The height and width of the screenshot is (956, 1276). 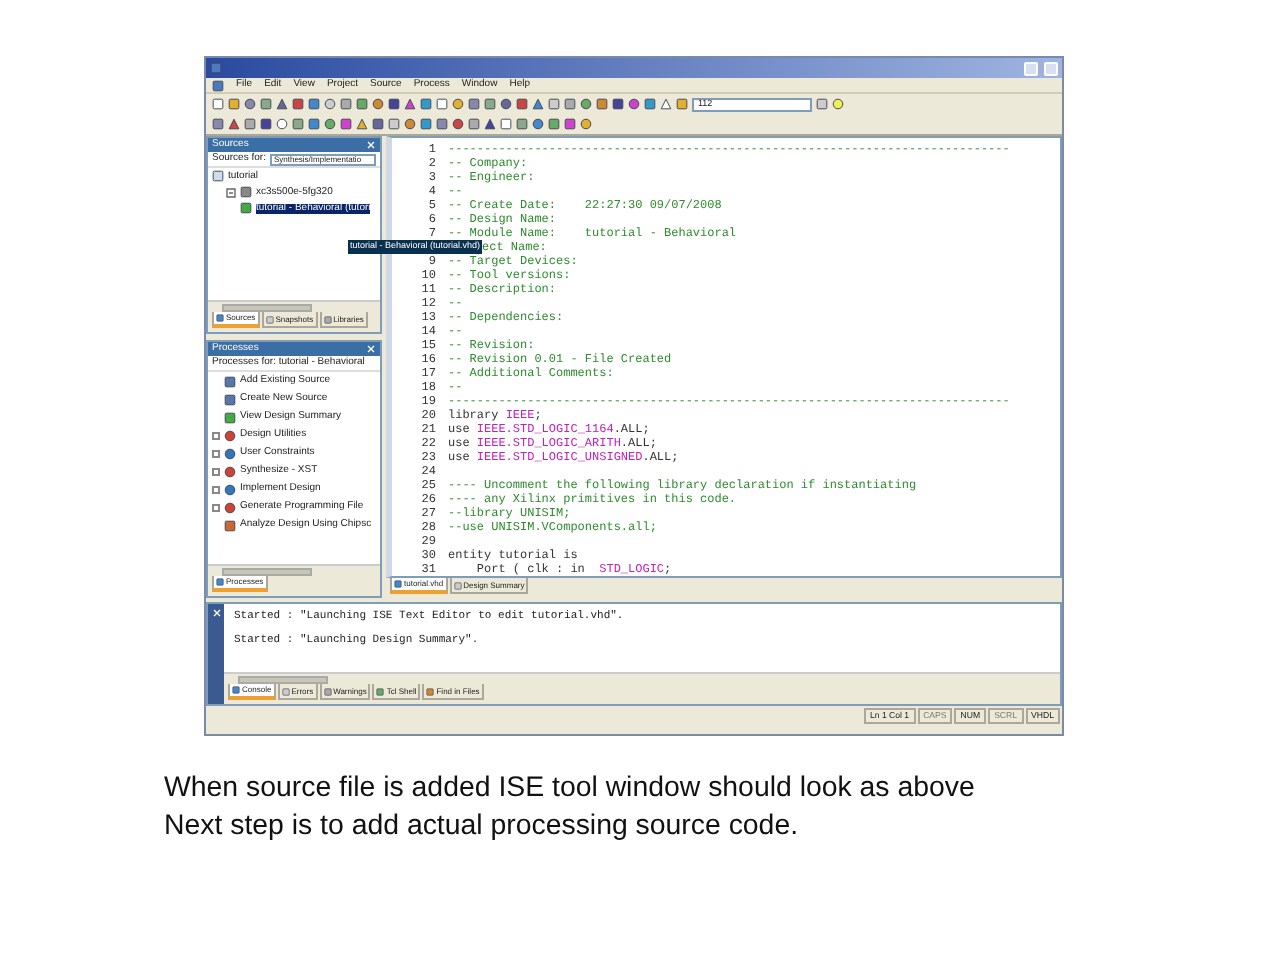 What do you see at coordinates (231, 192) in the screenshot?
I see `collapse-icon` at bounding box center [231, 192].